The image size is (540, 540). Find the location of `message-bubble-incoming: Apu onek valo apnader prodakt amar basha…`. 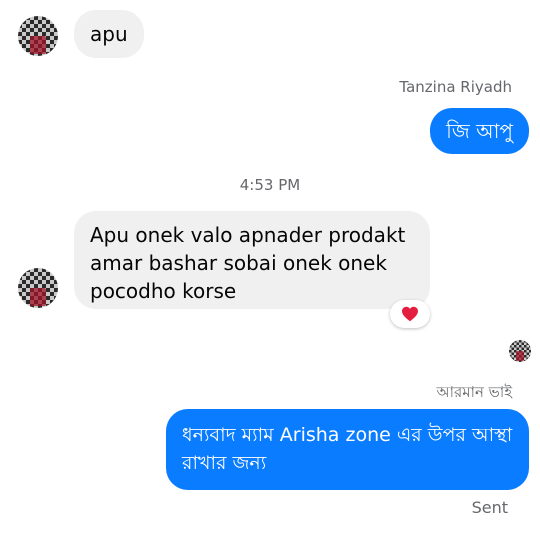

message-bubble-incoming: Apu onek valo apnader prodakt amar basha… is located at coordinates (252, 260).